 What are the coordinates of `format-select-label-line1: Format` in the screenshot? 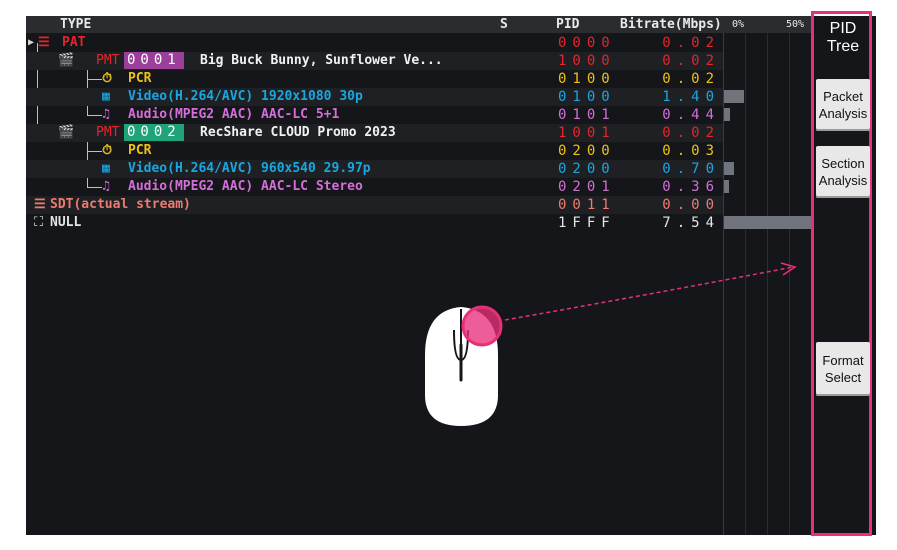 It's located at (843, 360).